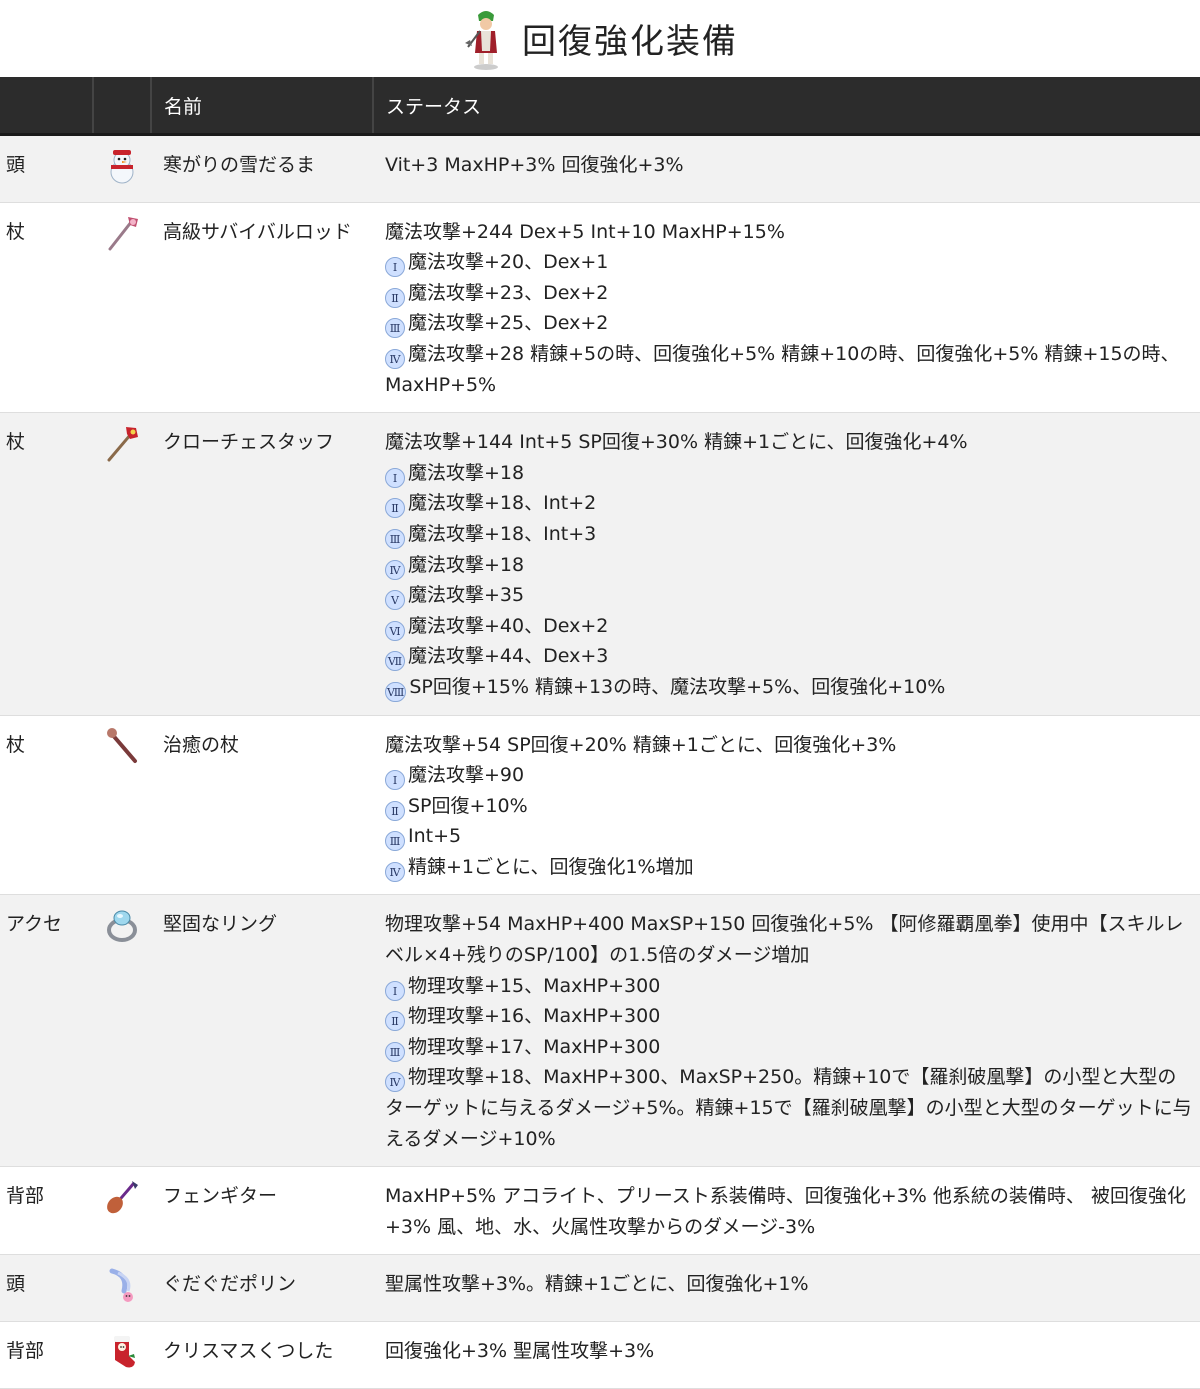 The width and height of the screenshot is (1200, 1389). What do you see at coordinates (630, 42) in the screenshot?
I see `page-title: 回復強化装備` at bounding box center [630, 42].